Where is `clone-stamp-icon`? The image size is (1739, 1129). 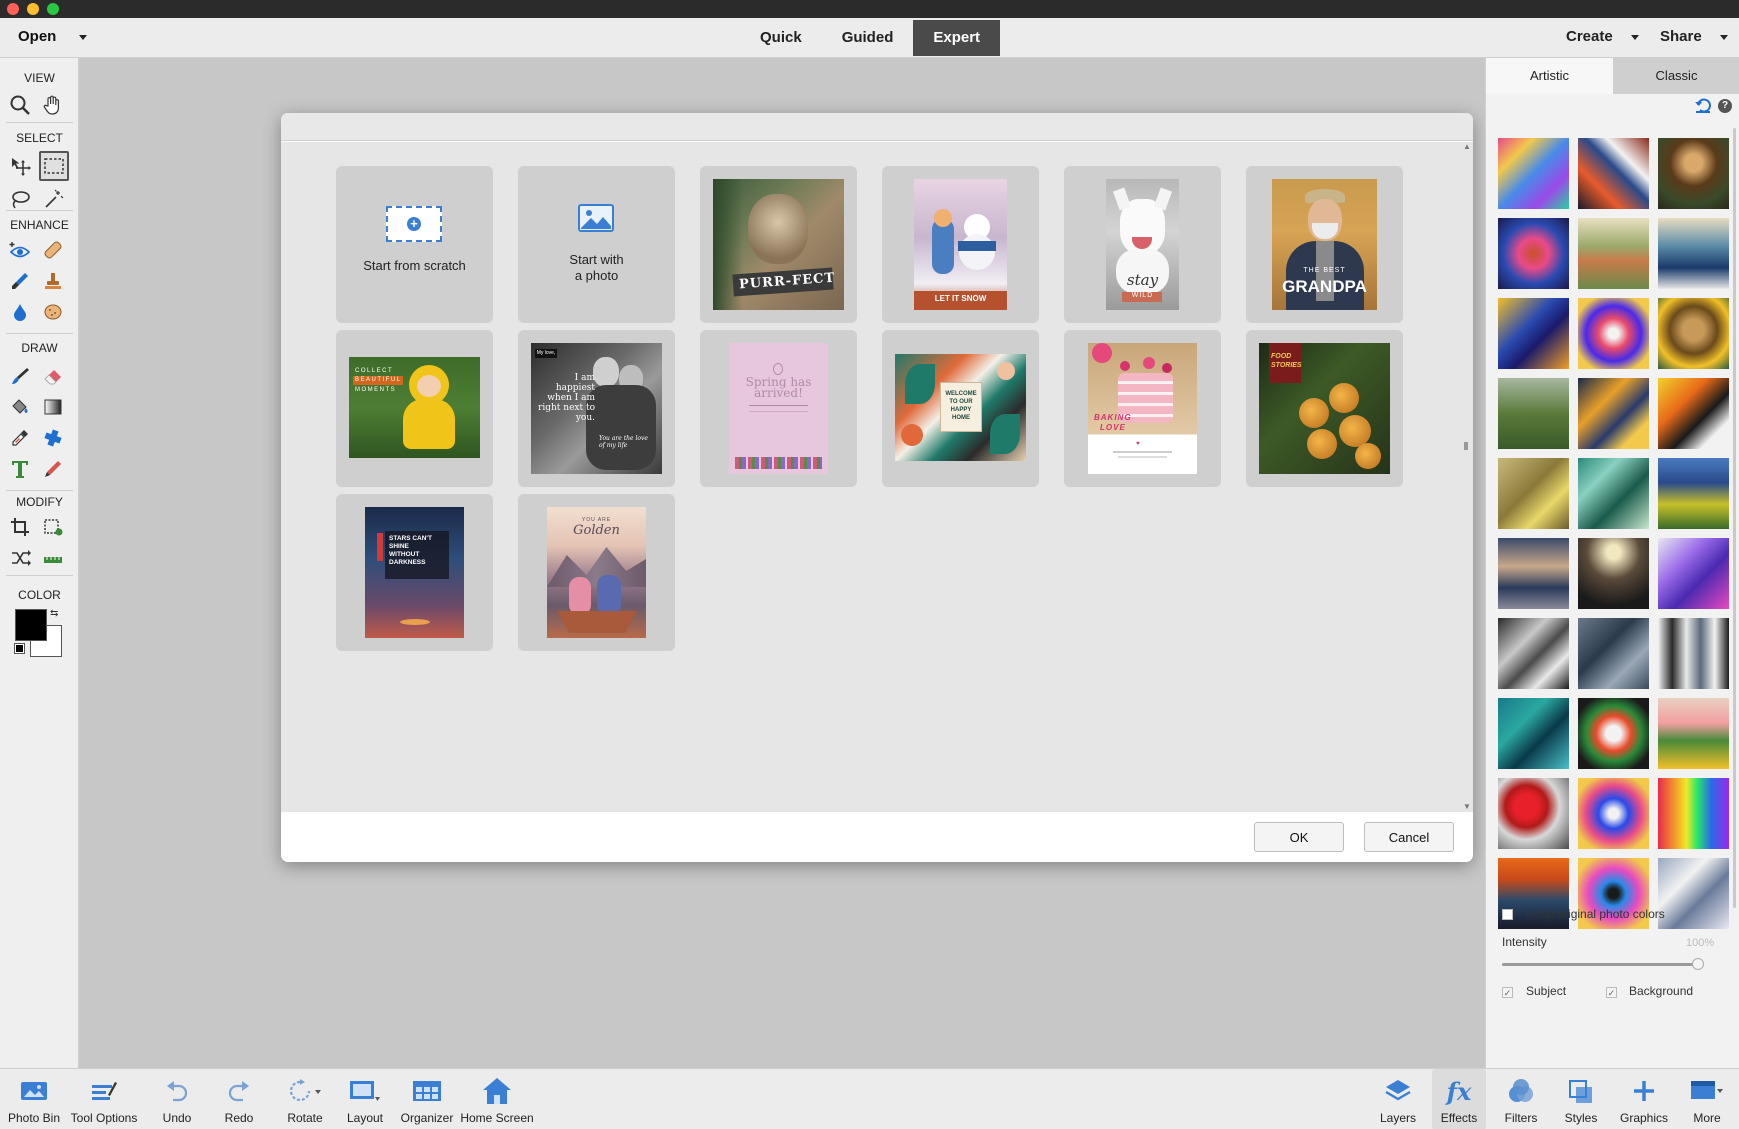
clone-stamp-icon is located at coordinates (53, 281).